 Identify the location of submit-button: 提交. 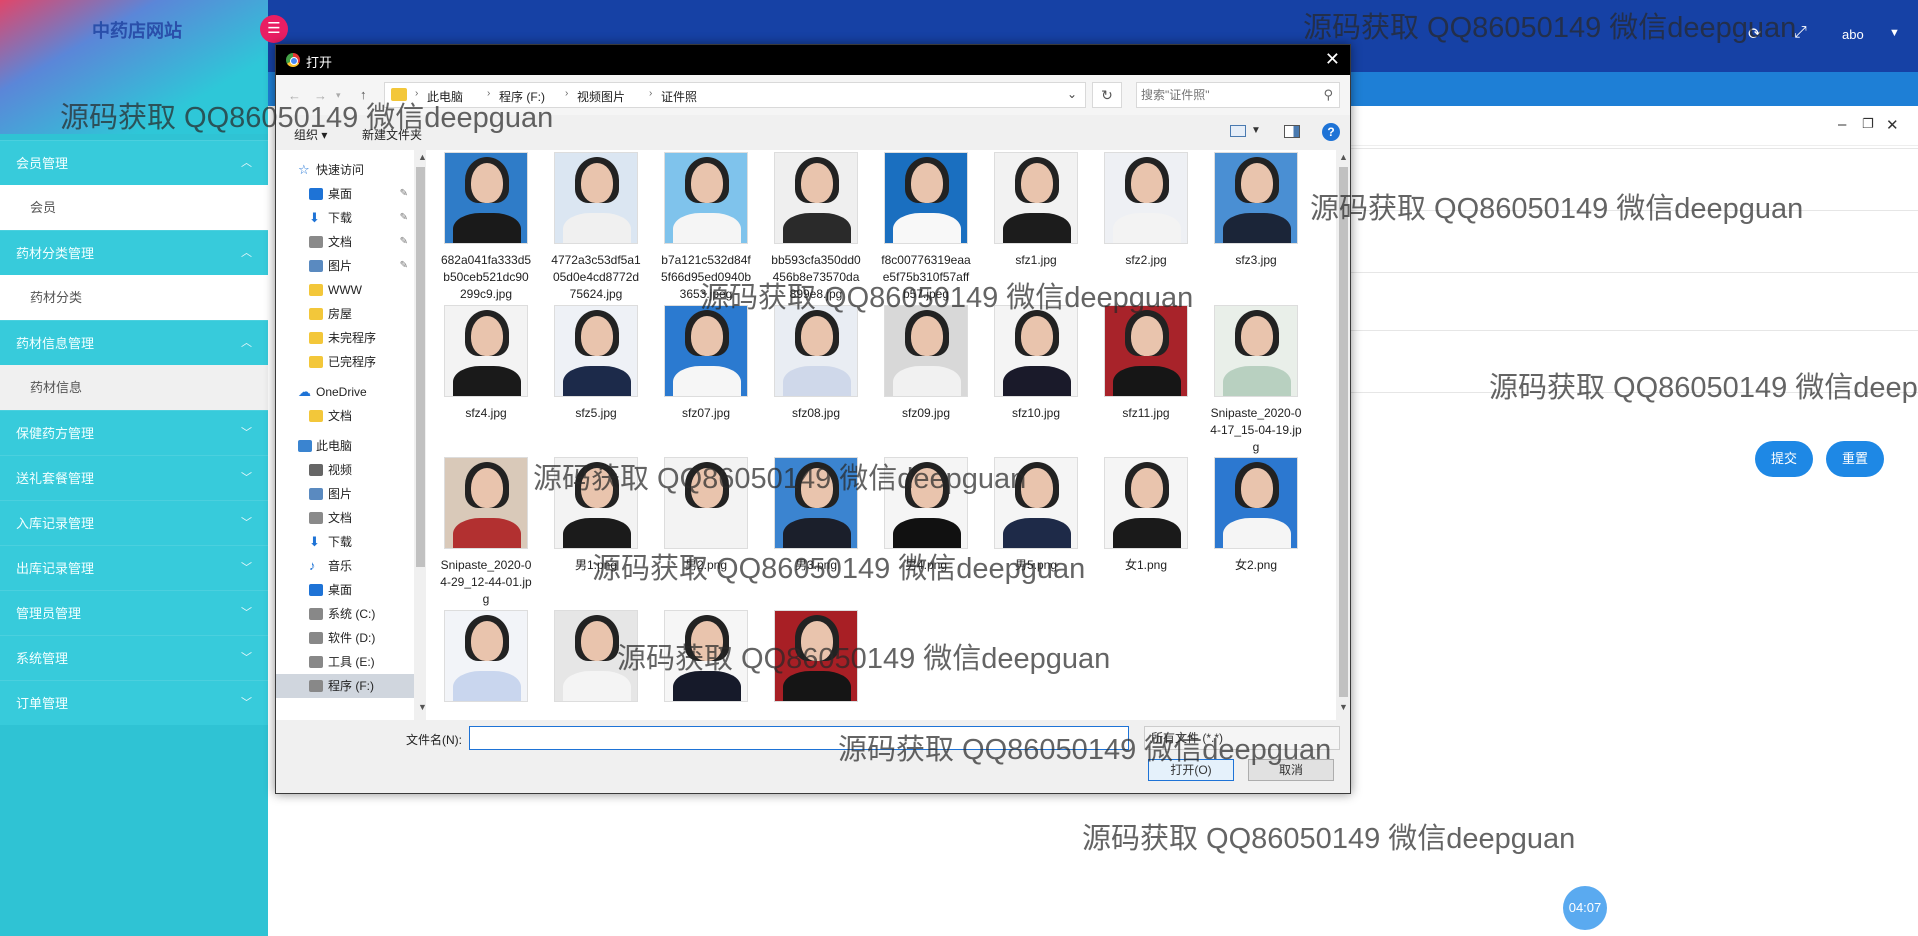
(1784, 459).